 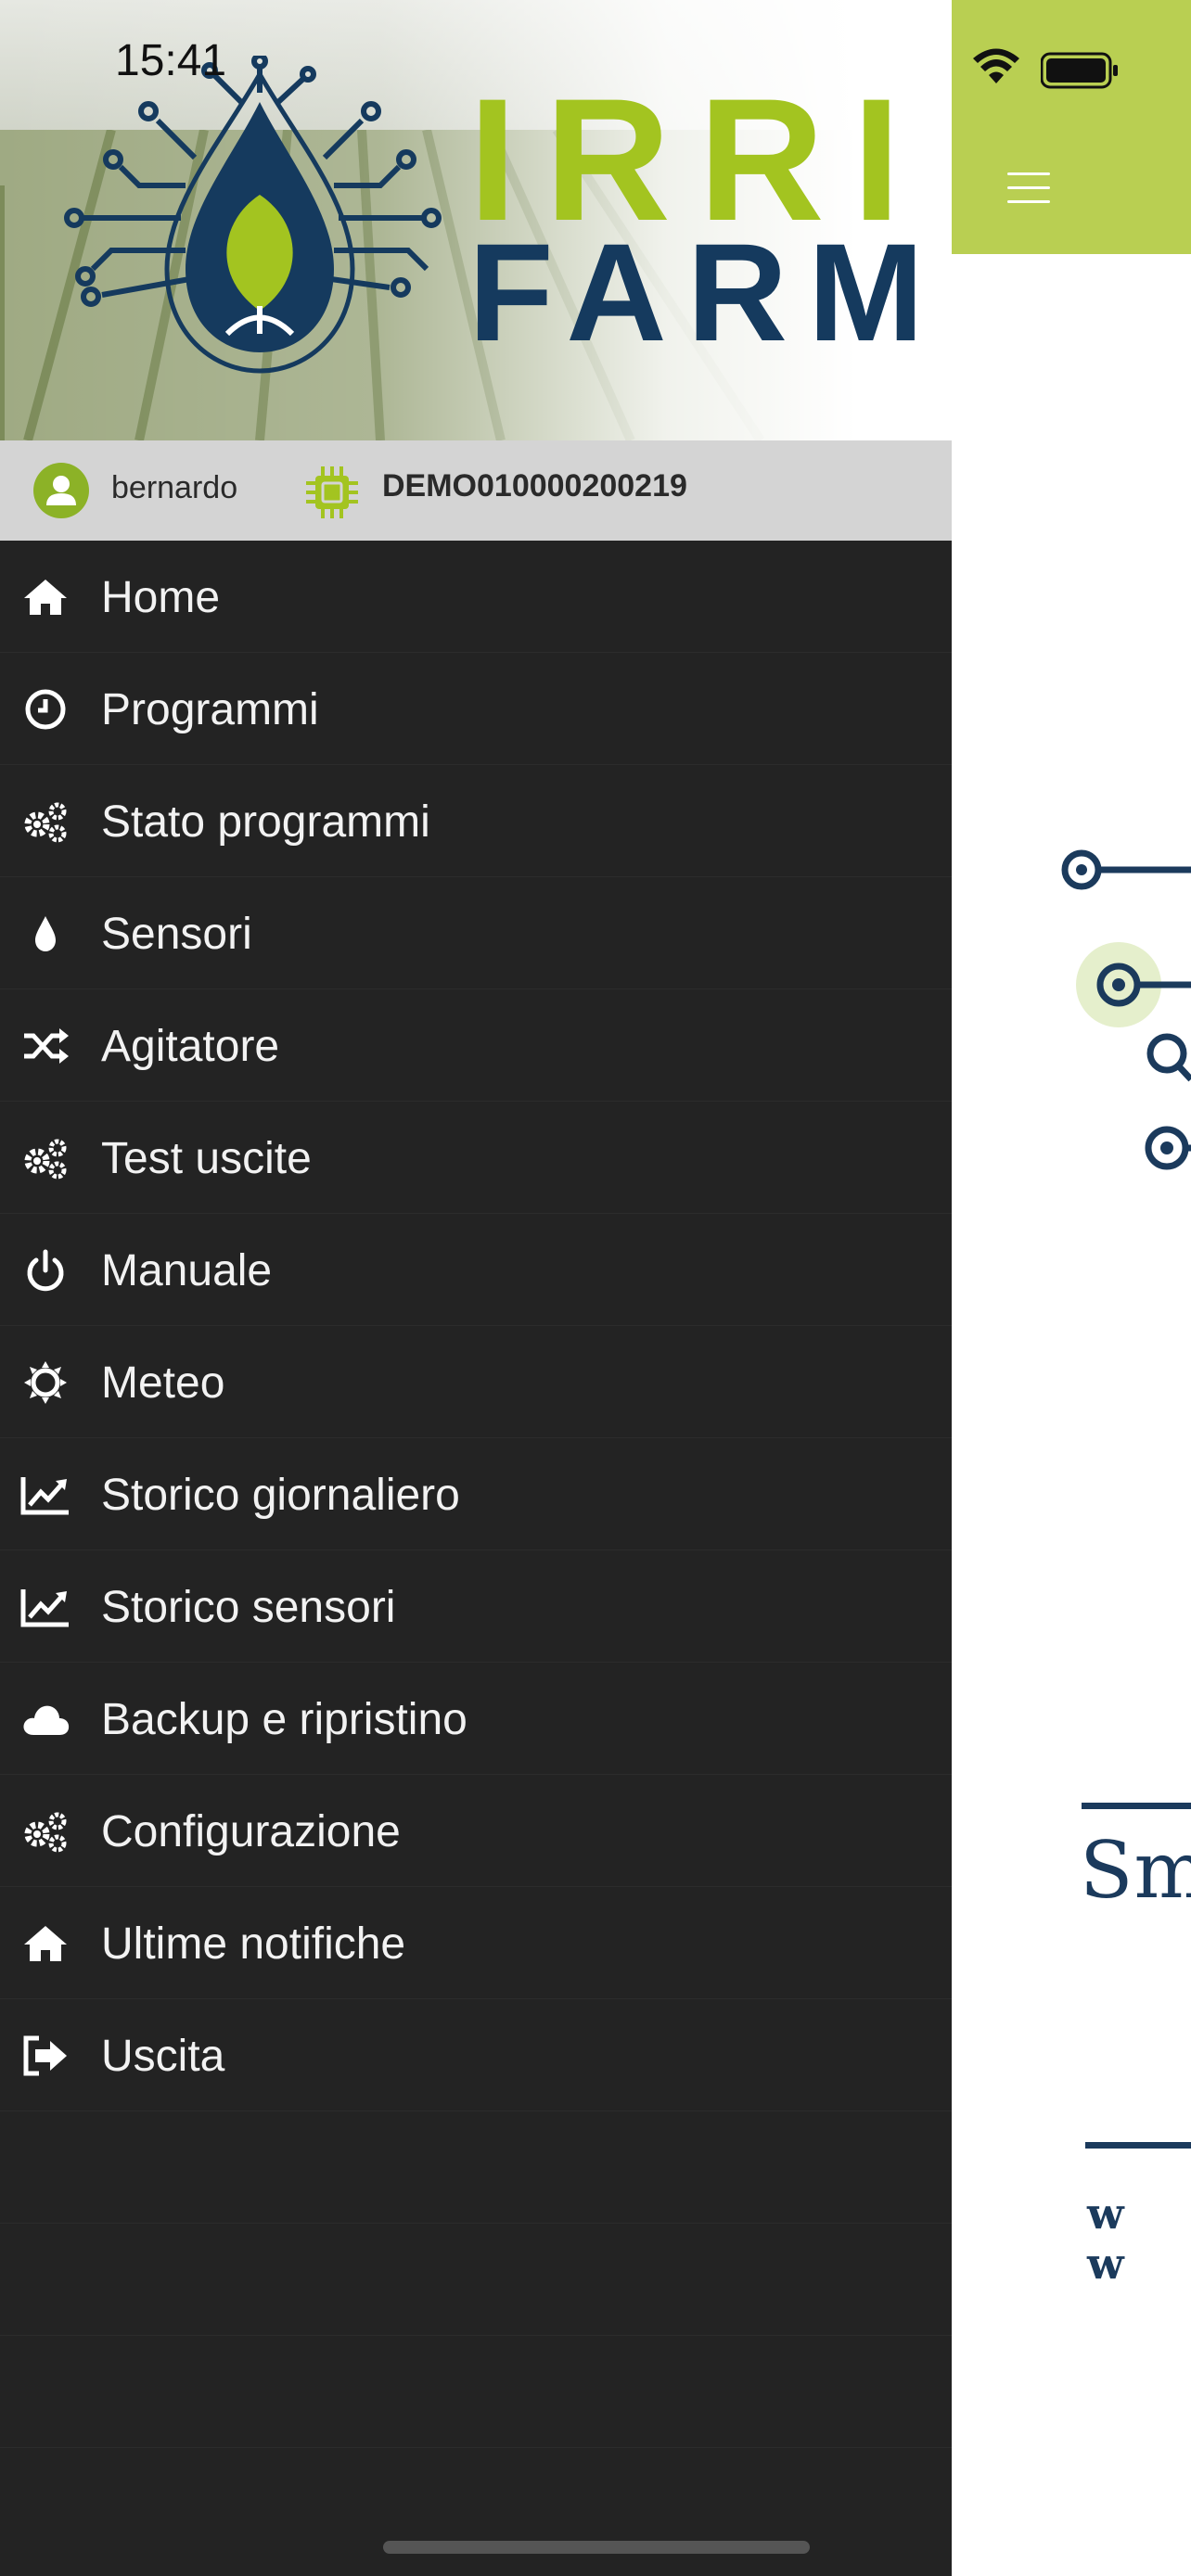 I want to click on menu-item-storico-sensori: Storico sensori, so click(x=476, y=1606).